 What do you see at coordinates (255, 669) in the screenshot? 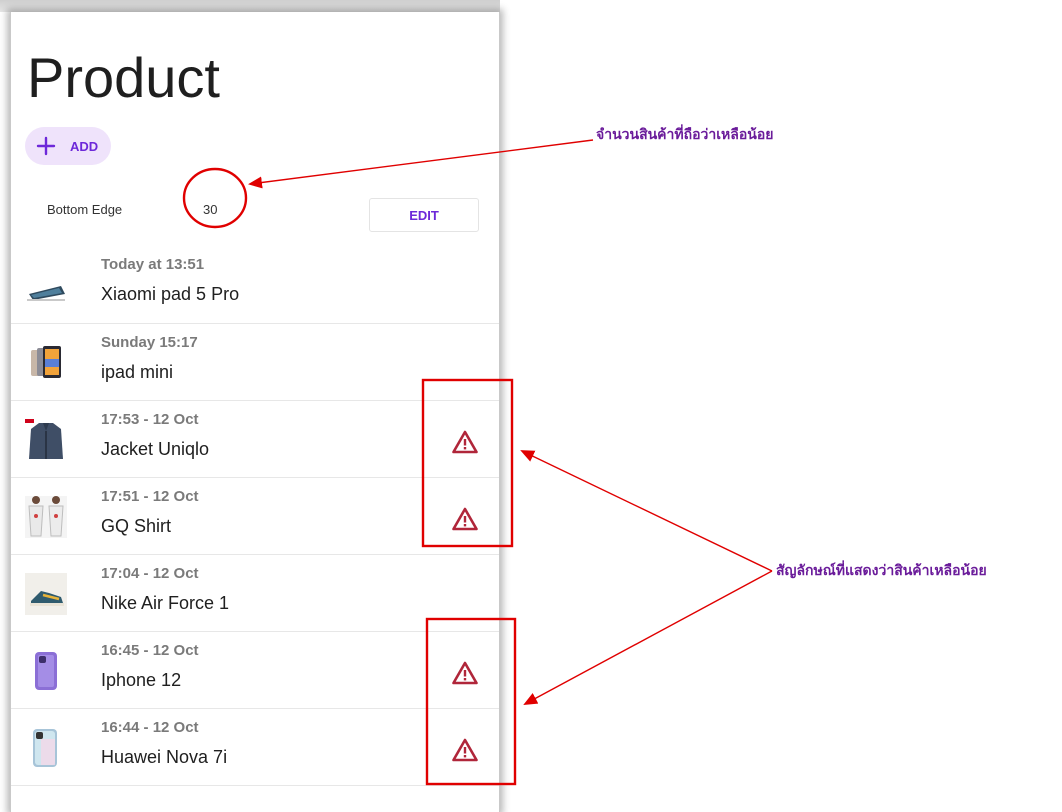
I see `list-item: 16:45 - 12 Oct Iphone 12` at bounding box center [255, 669].